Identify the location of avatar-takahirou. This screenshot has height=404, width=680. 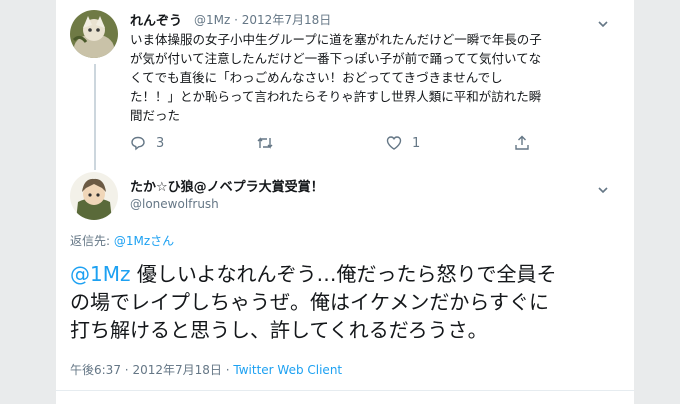
(94, 196).